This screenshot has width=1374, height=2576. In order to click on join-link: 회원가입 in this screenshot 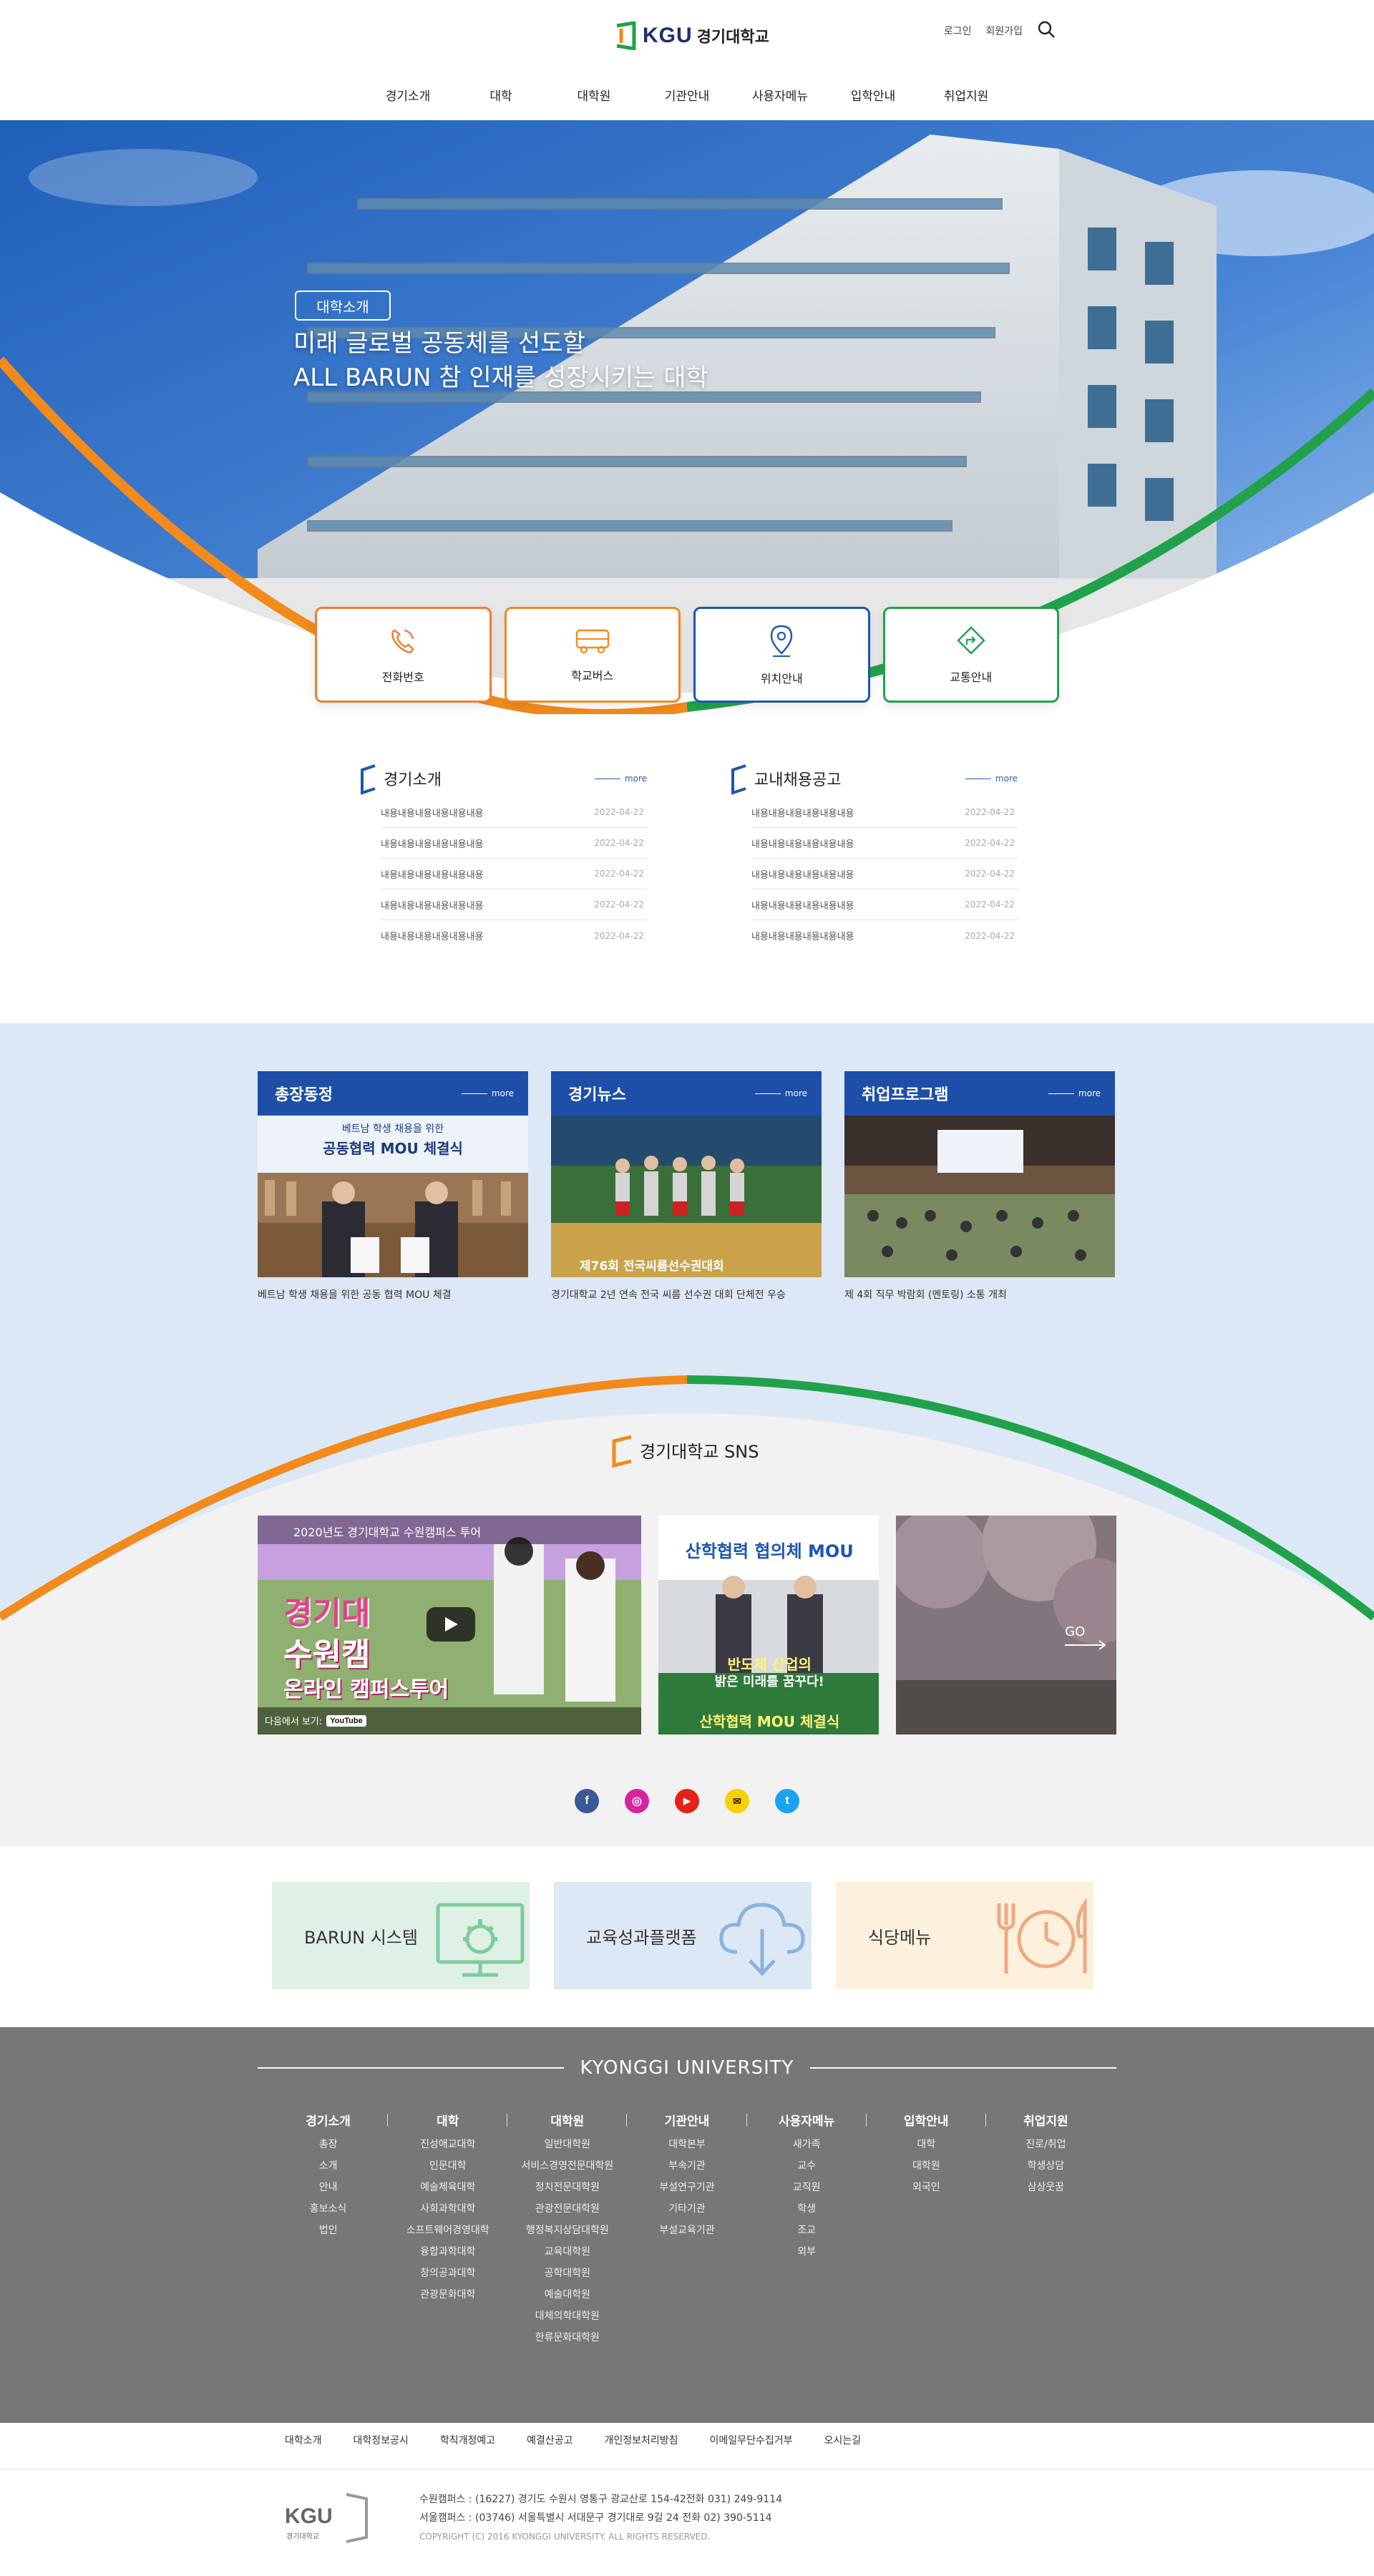, I will do `click(1004, 31)`.